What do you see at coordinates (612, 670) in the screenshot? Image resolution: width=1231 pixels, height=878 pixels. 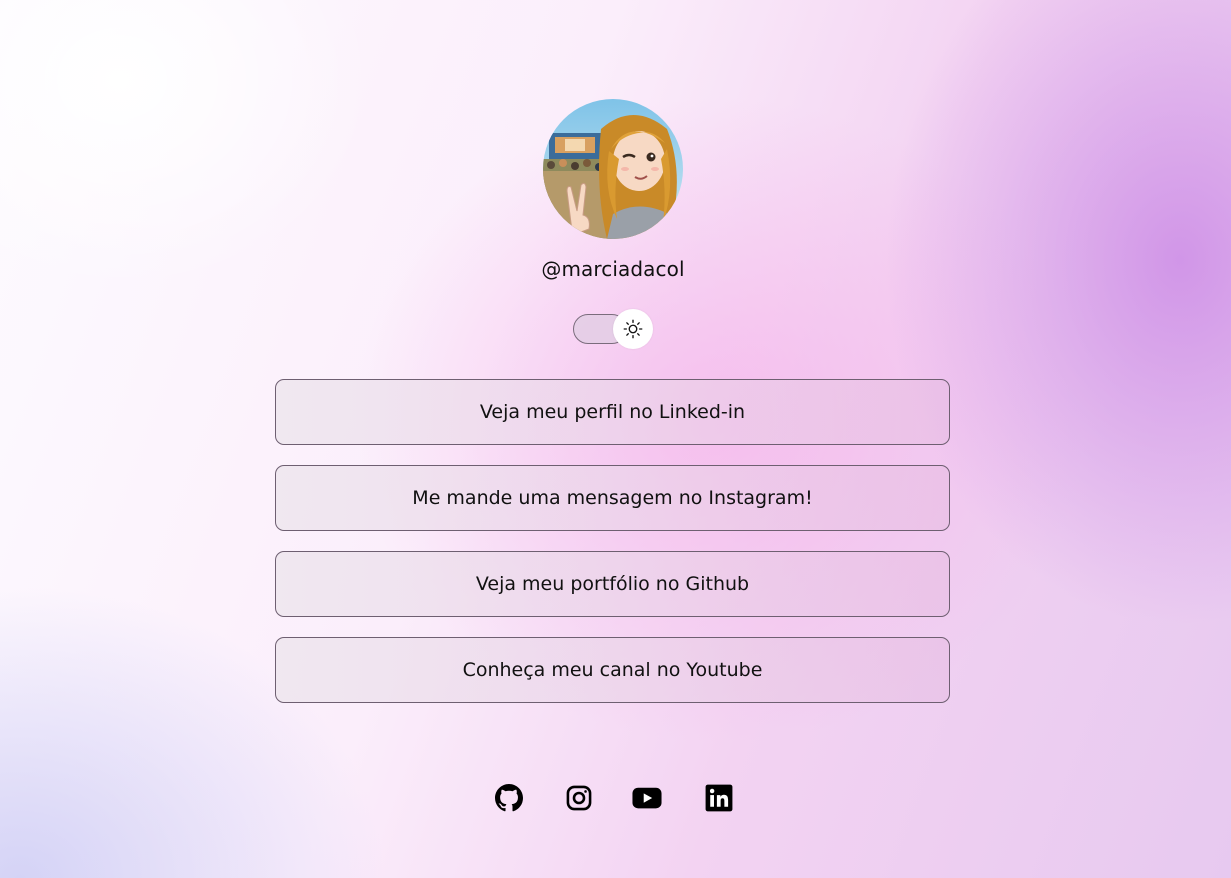 I see `youtube-link-button: Conheça meu canal no Youtube` at bounding box center [612, 670].